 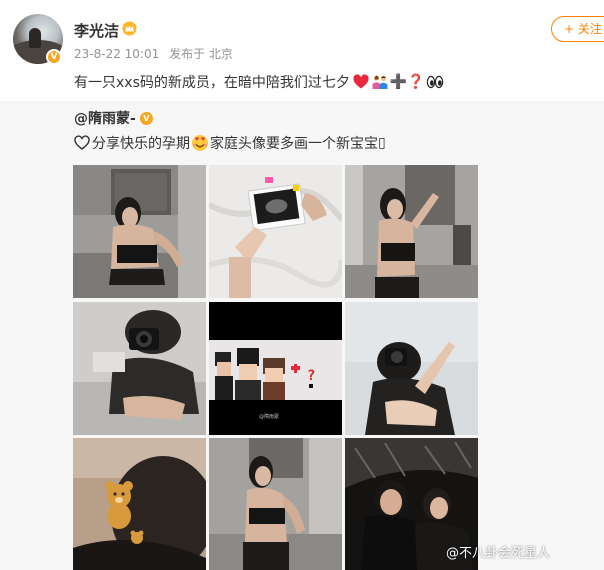 What do you see at coordinates (146, 118) in the screenshot?
I see `repost-verified-icon: V` at bounding box center [146, 118].